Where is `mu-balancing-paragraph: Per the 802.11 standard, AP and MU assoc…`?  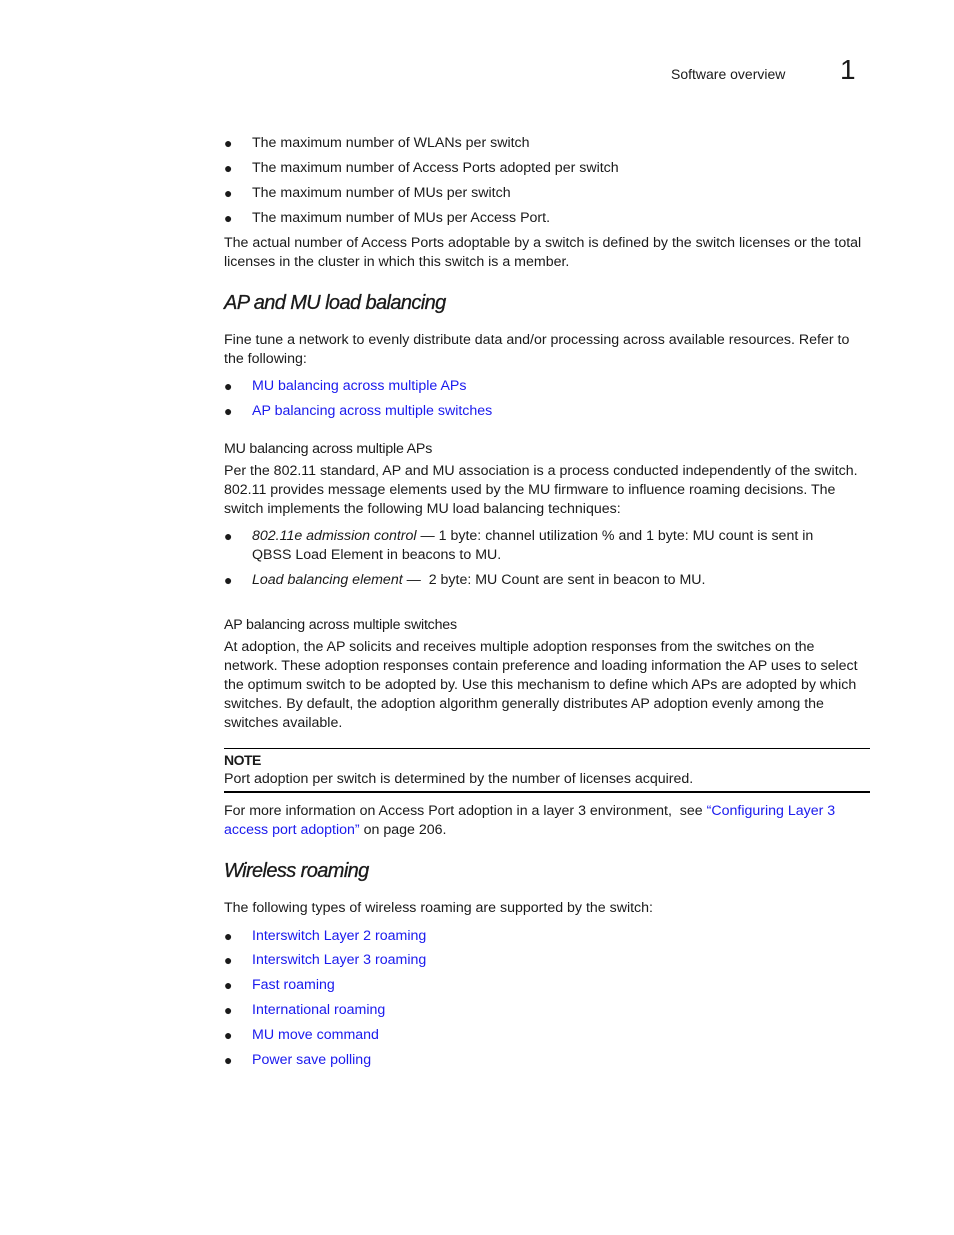
mu-balancing-paragraph: Per the 802.11 standard, AP and MU assoc… is located at coordinates (541, 490).